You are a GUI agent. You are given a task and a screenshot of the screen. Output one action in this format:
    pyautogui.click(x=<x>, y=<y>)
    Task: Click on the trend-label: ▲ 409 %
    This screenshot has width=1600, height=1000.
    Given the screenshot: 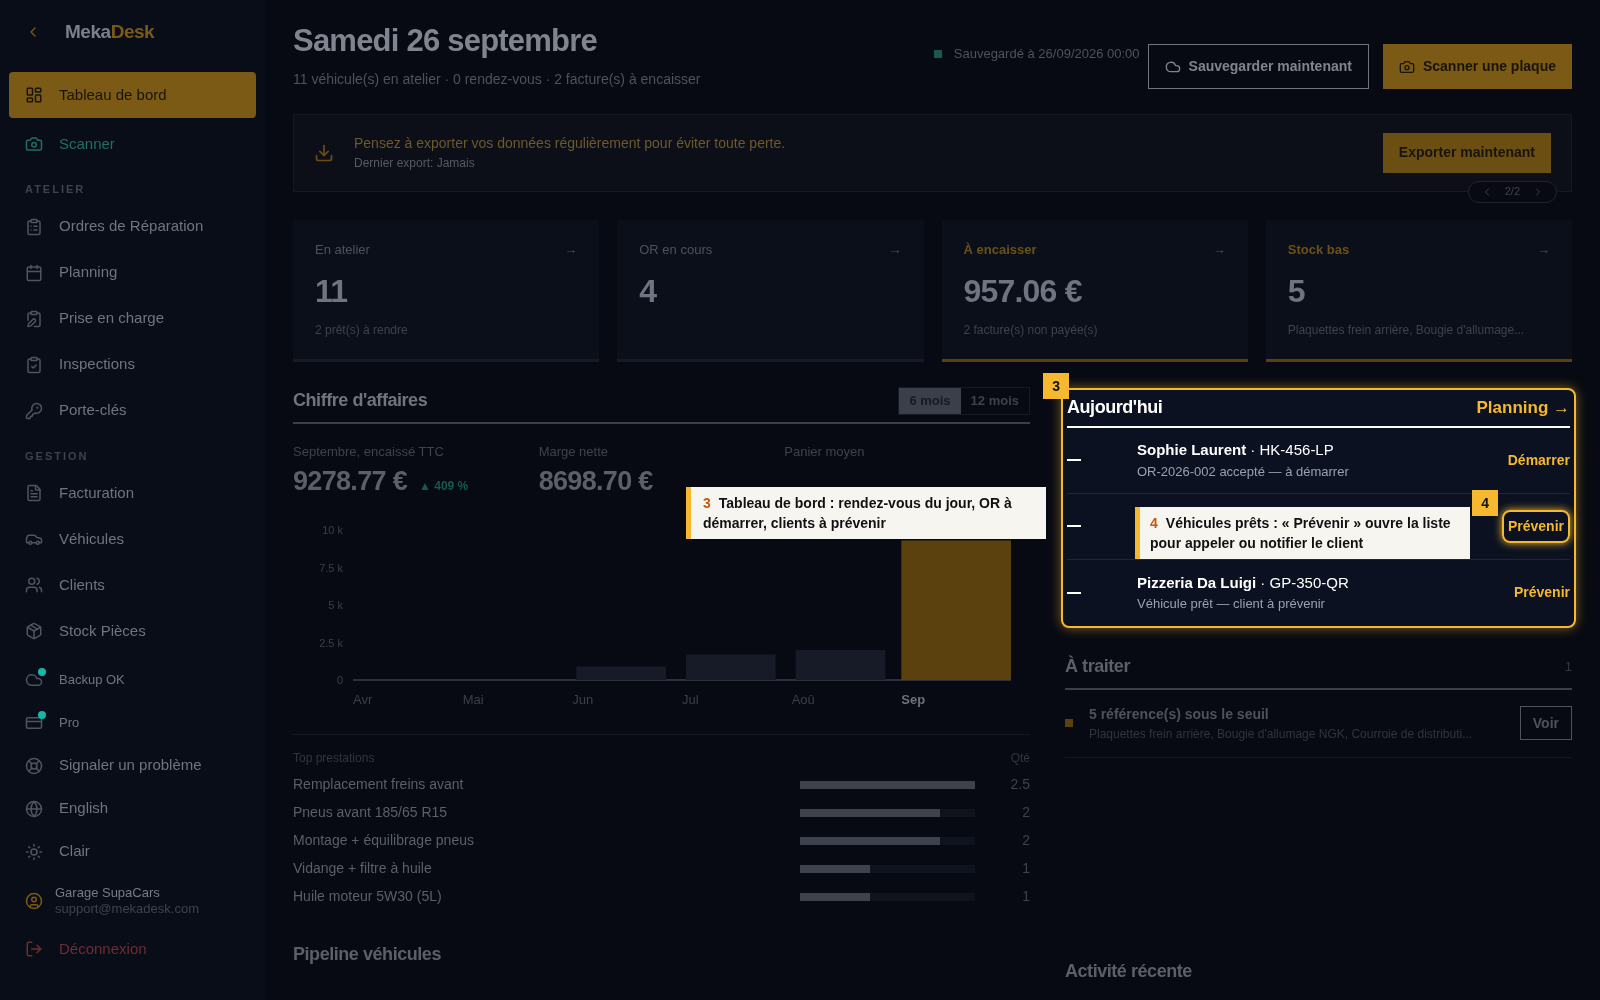 What is the action you would take?
    pyautogui.click(x=444, y=486)
    